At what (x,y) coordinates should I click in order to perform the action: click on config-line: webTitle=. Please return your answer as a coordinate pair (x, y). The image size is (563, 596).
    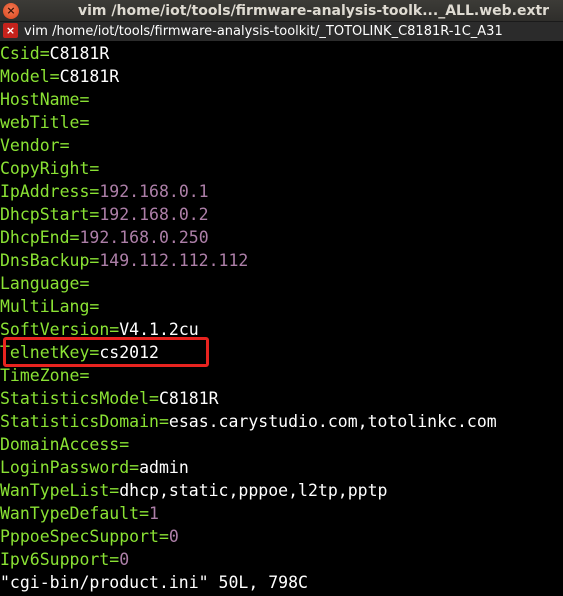
    Looking at the image, I should click on (281, 122).